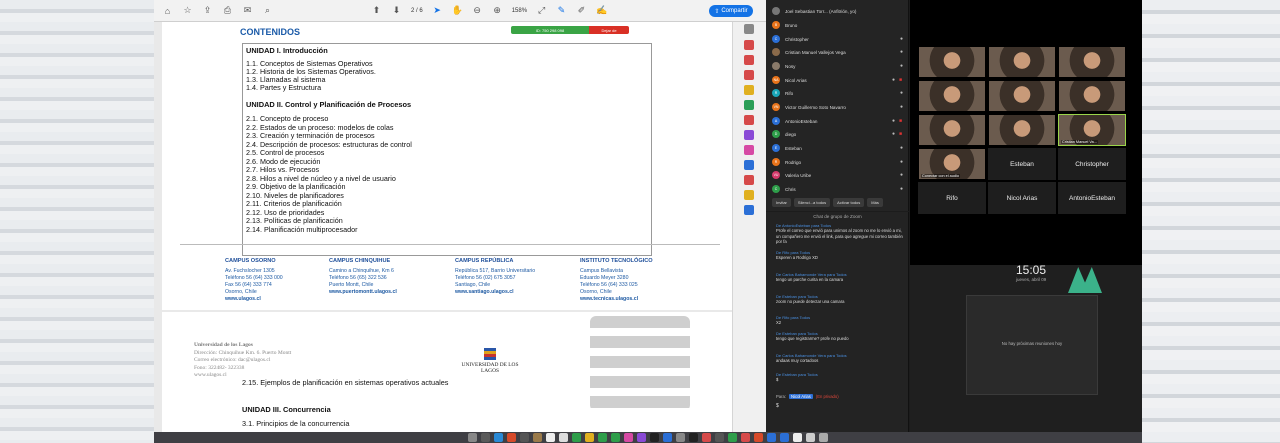 The width and height of the screenshot is (1280, 443). Describe the element at coordinates (396, 10) in the screenshot. I see `page-down-icon: ⬇` at that location.